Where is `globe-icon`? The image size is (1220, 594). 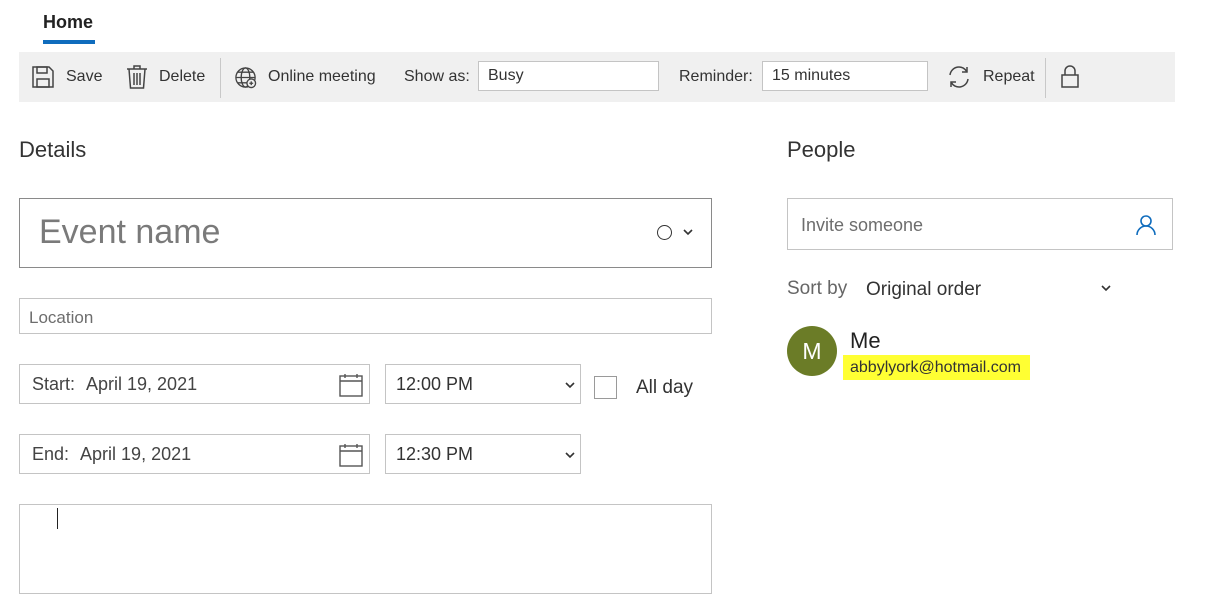 globe-icon is located at coordinates (246, 77).